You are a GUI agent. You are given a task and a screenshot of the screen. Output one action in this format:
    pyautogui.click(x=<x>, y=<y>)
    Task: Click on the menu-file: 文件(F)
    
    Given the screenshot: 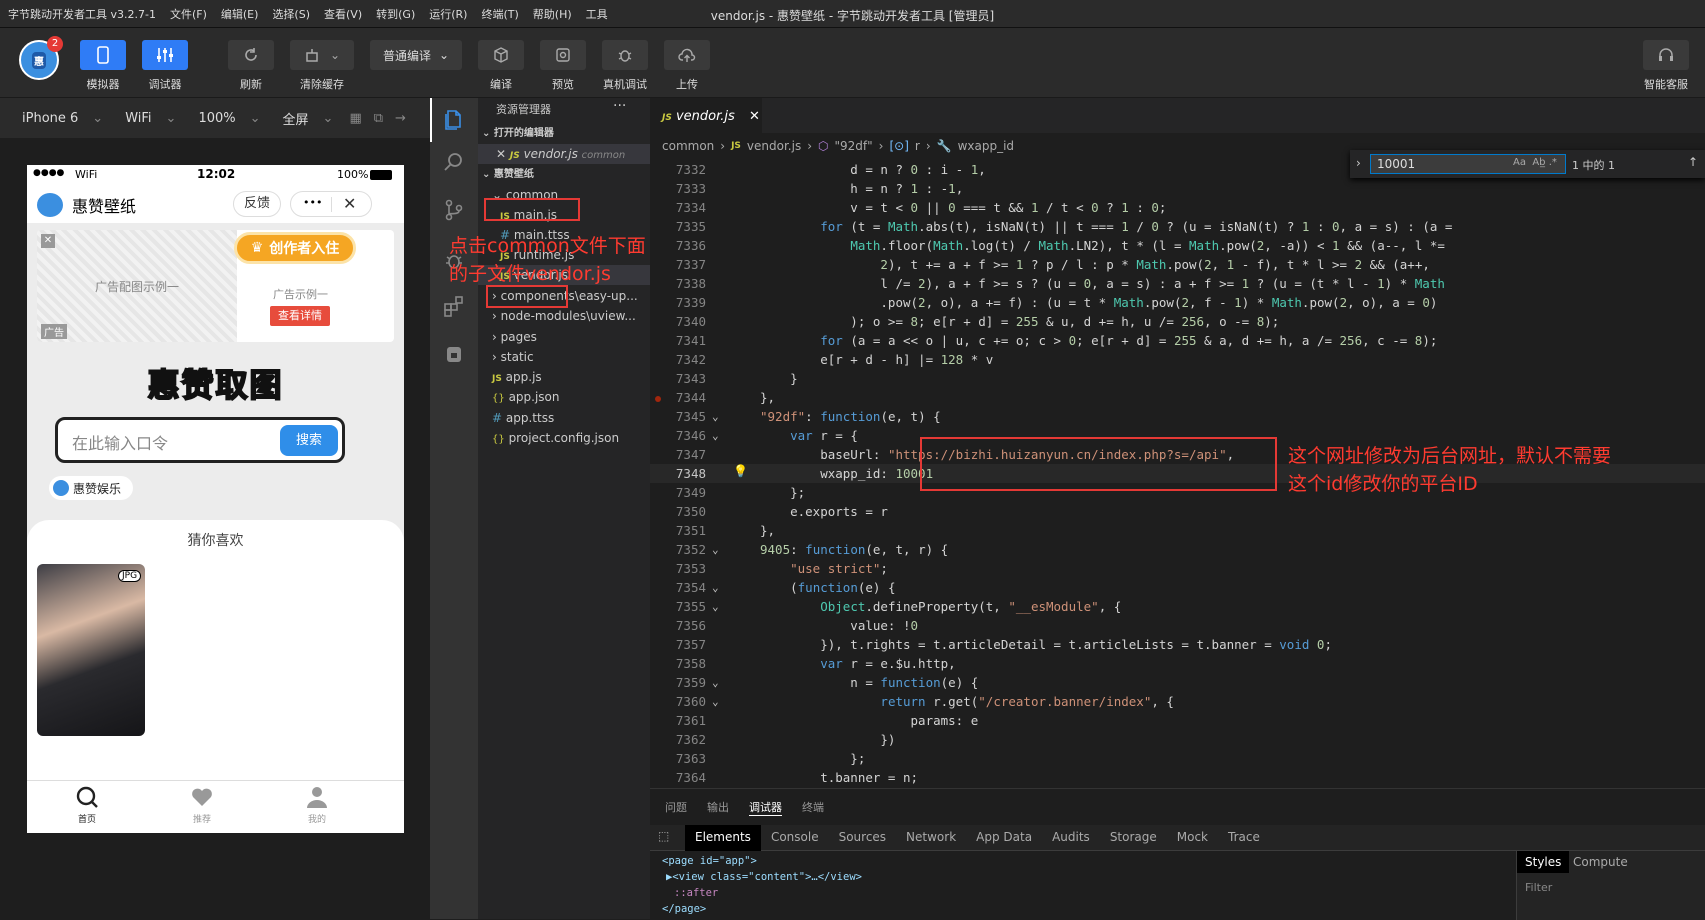 What is the action you would take?
    pyautogui.click(x=188, y=14)
    